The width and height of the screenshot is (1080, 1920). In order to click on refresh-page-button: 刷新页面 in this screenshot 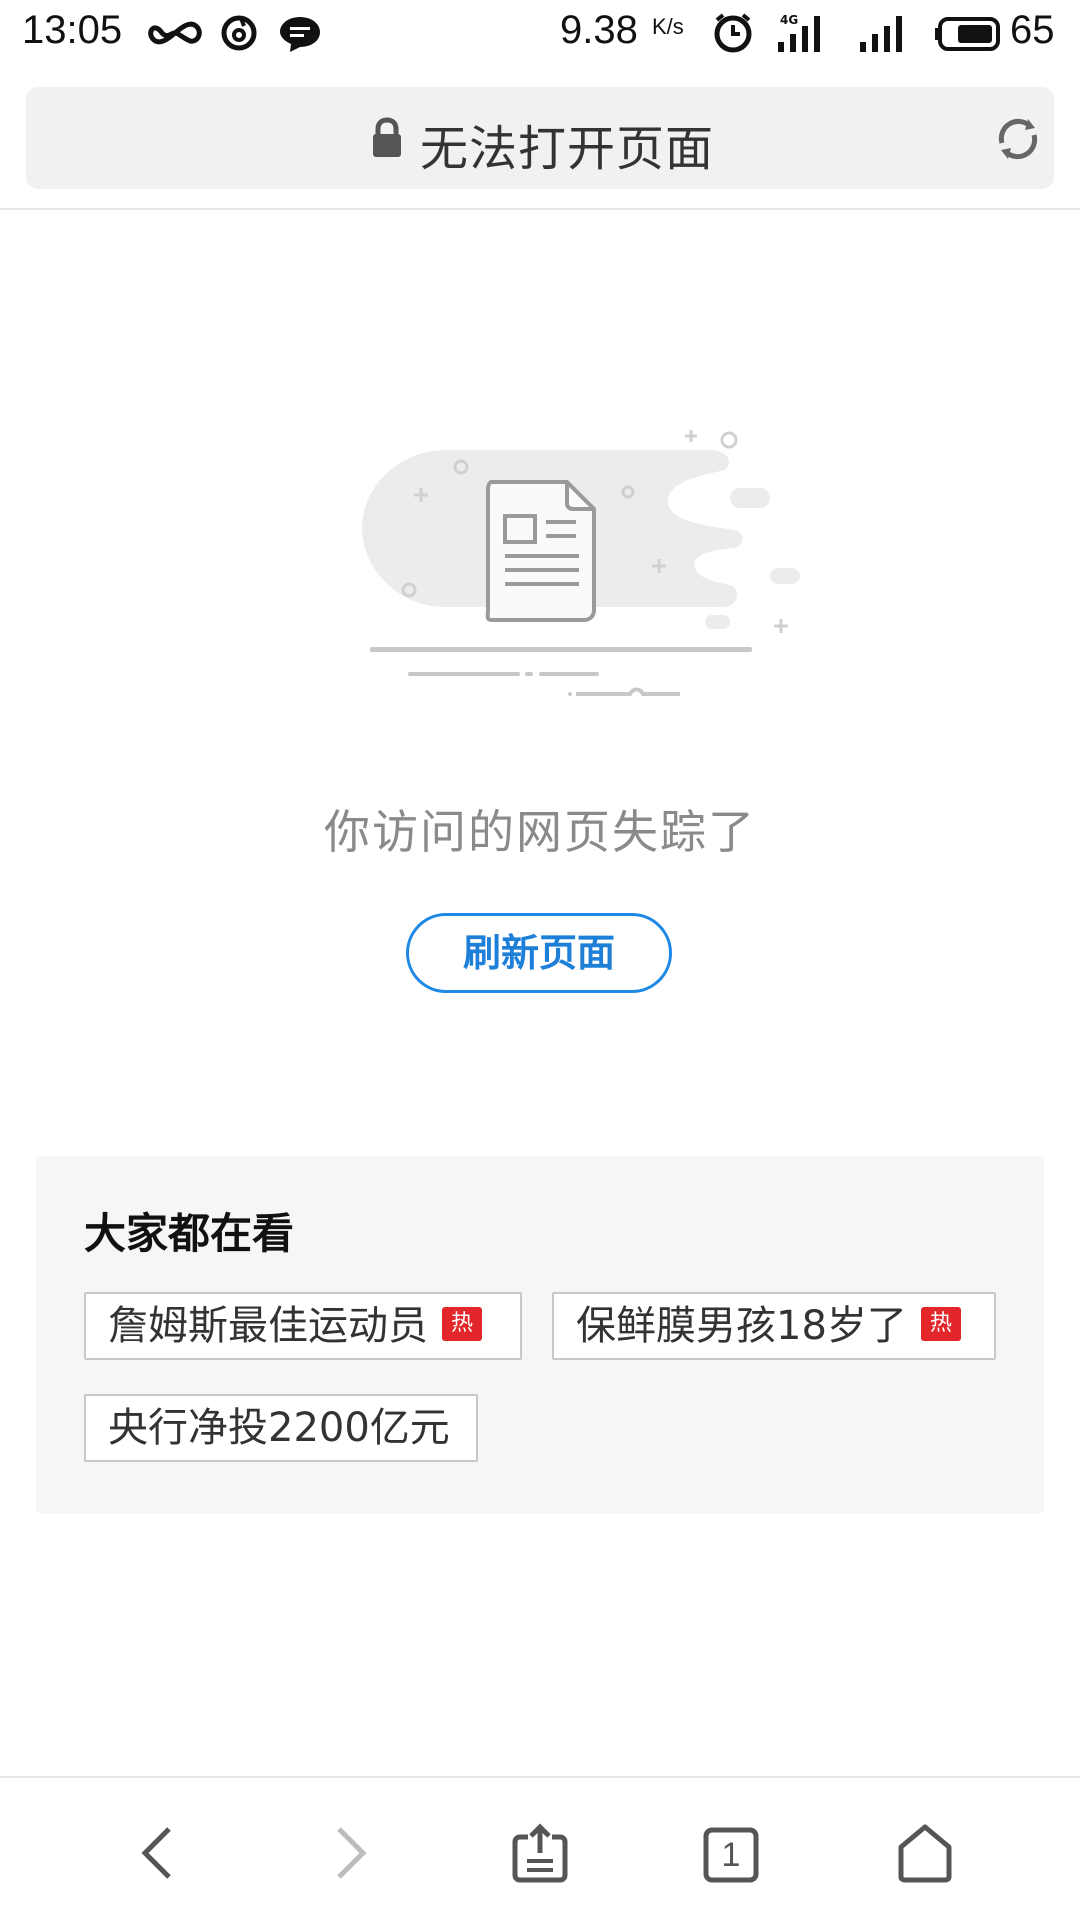, I will do `click(539, 953)`.